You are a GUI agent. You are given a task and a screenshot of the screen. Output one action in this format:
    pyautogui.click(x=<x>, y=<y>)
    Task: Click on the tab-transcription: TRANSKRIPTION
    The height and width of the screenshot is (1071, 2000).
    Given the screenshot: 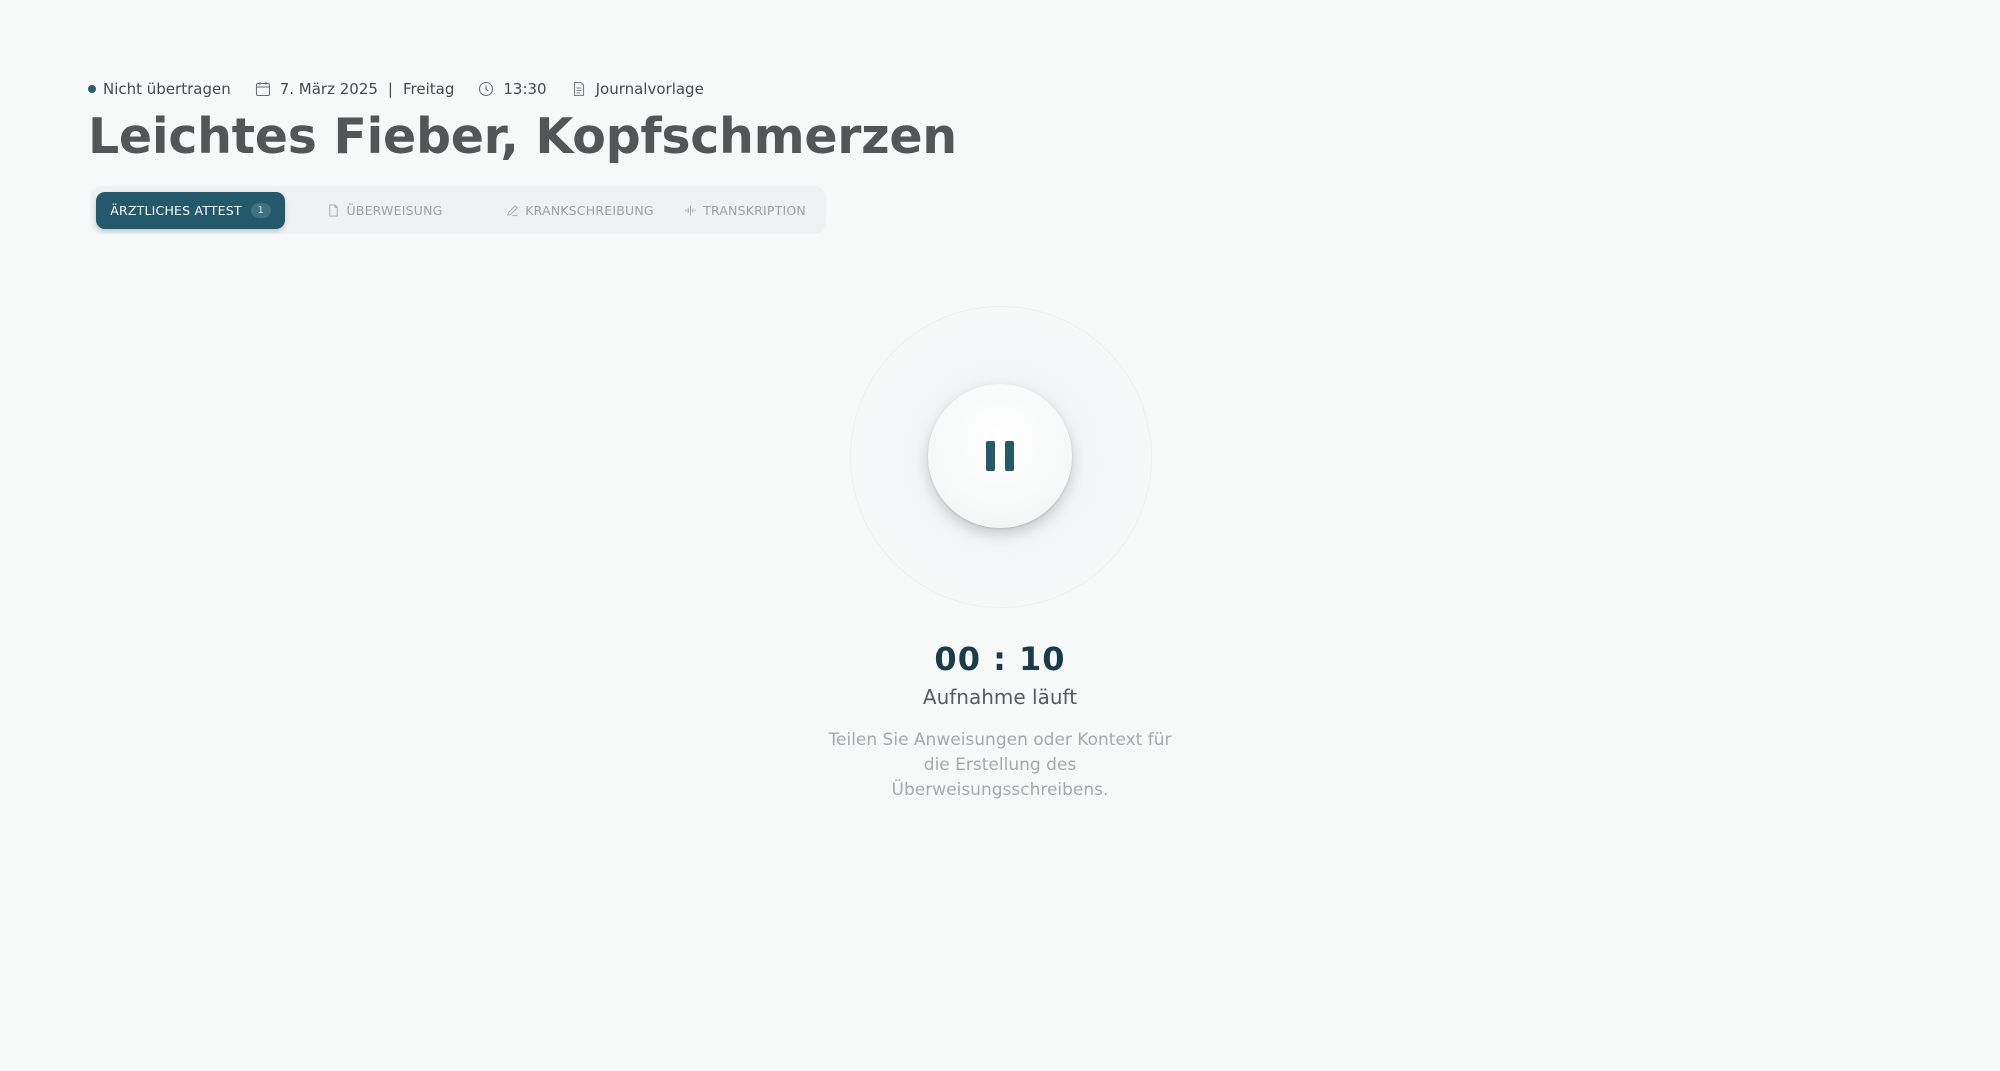 What is the action you would take?
    pyautogui.click(x=745, y=210)
    